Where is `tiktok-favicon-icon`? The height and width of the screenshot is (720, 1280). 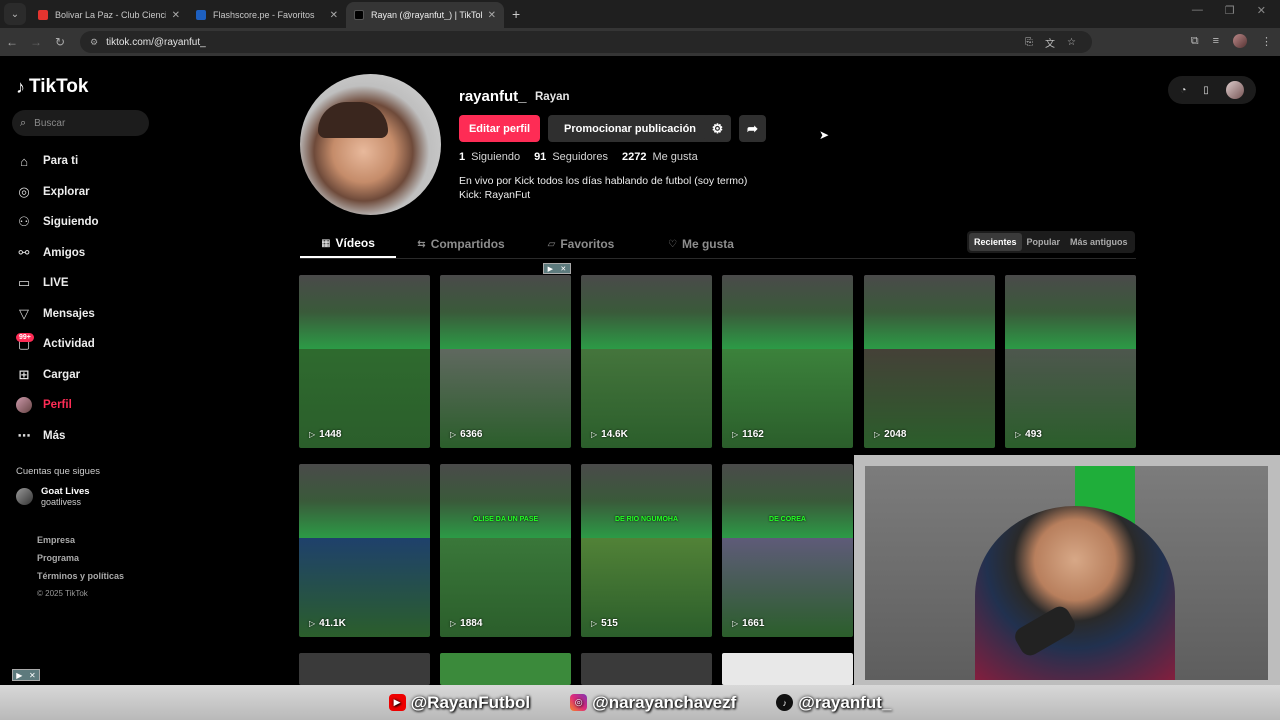 tiktok-favicon-icon is located at coordinates (359, 15).